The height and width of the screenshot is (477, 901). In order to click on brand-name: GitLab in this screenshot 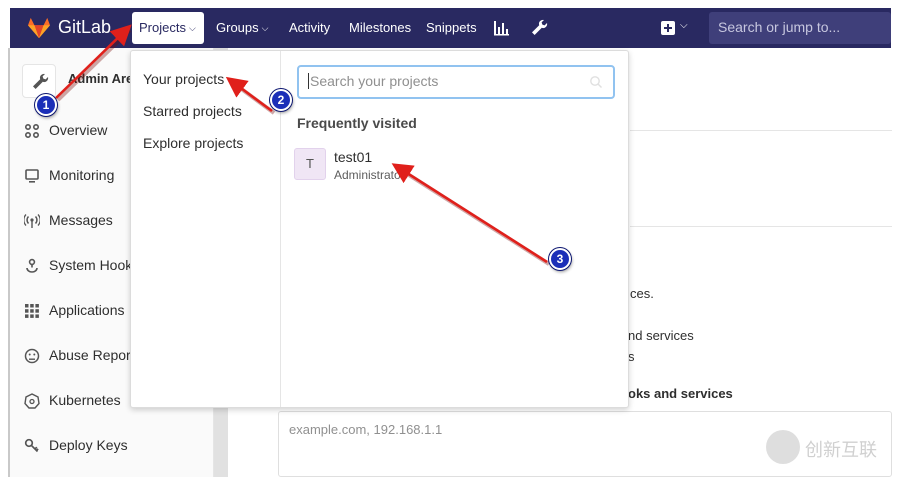, I will do `click(84, 27)`.